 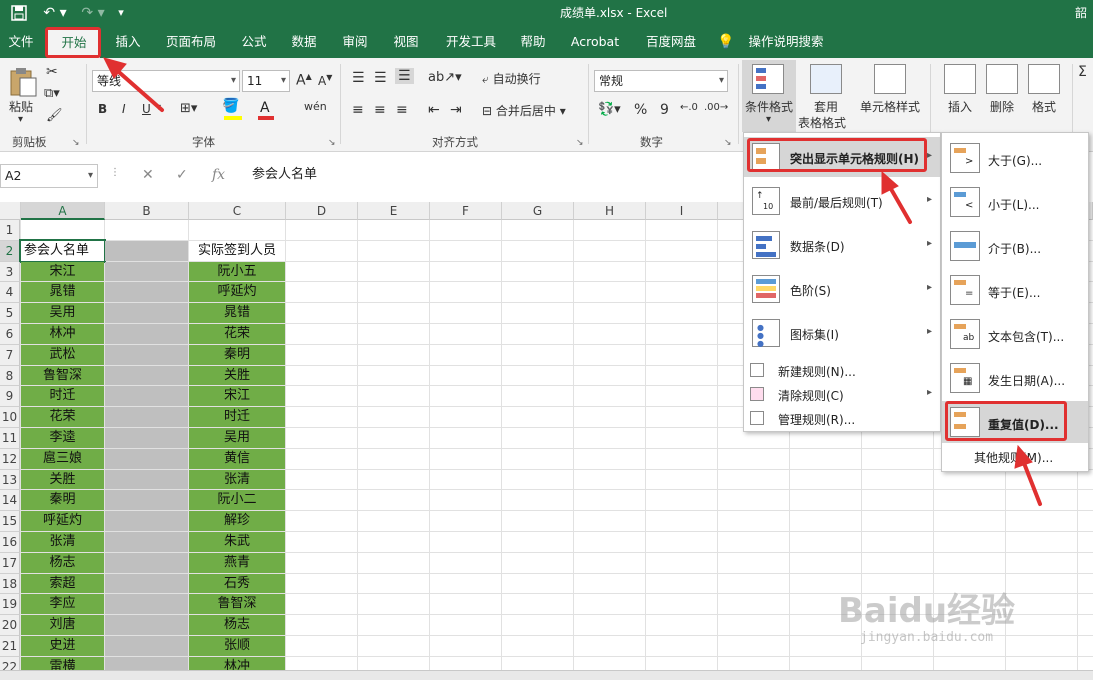 I want to click on tab-acrobat: Acrobat, so click(x=595, y=42).